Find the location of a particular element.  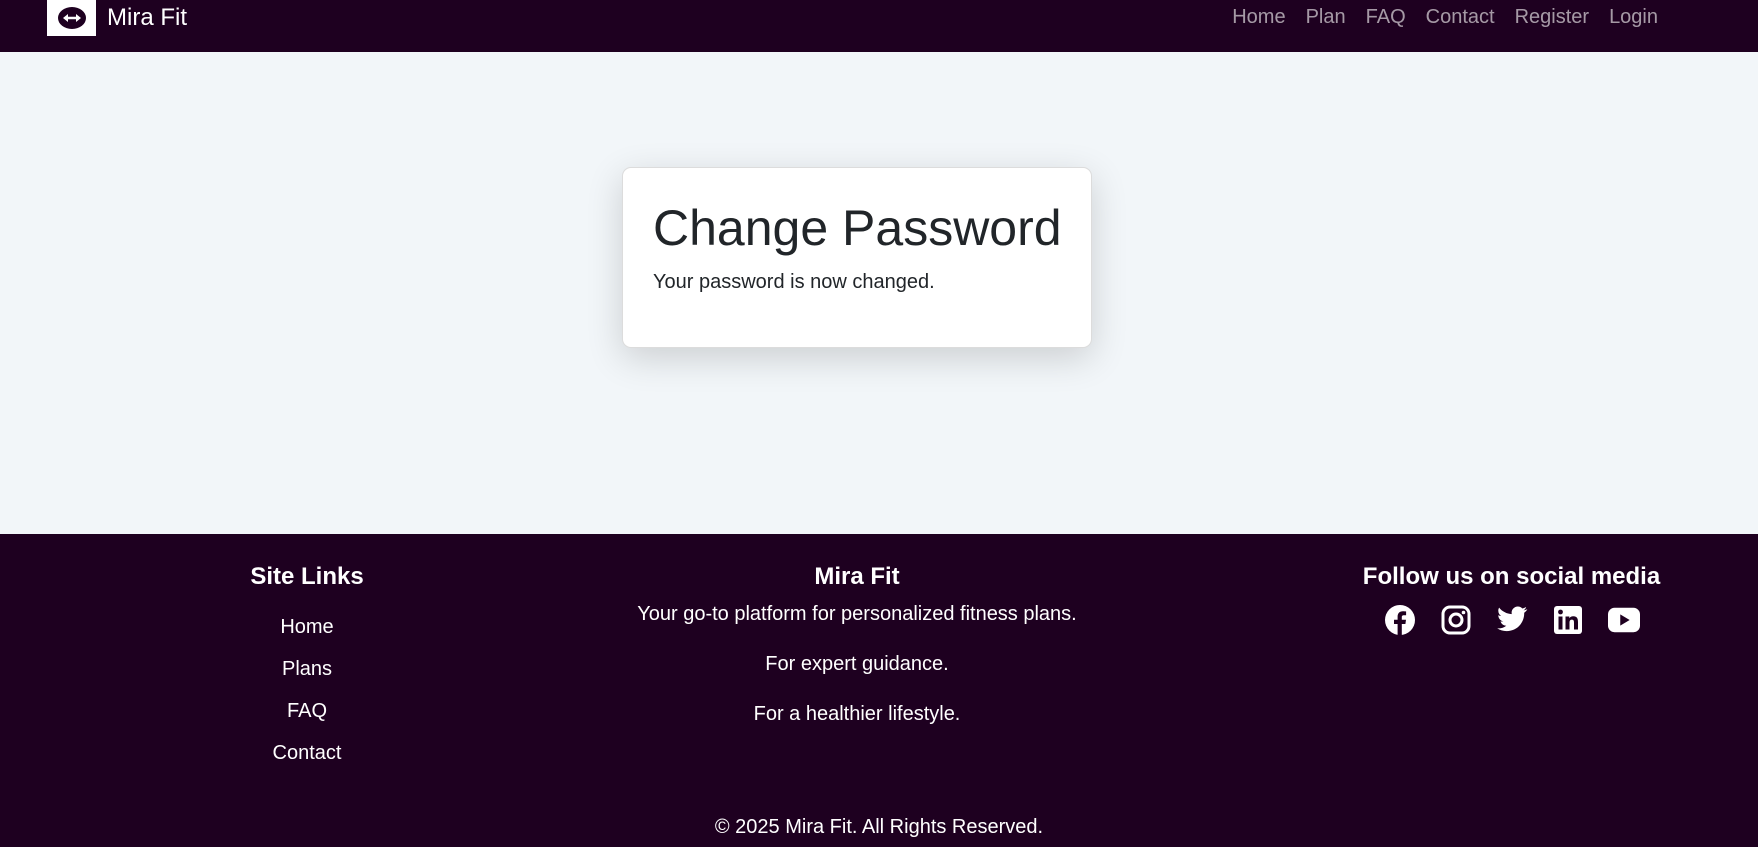

youtube-icon is located at coordinates (1623, 620).